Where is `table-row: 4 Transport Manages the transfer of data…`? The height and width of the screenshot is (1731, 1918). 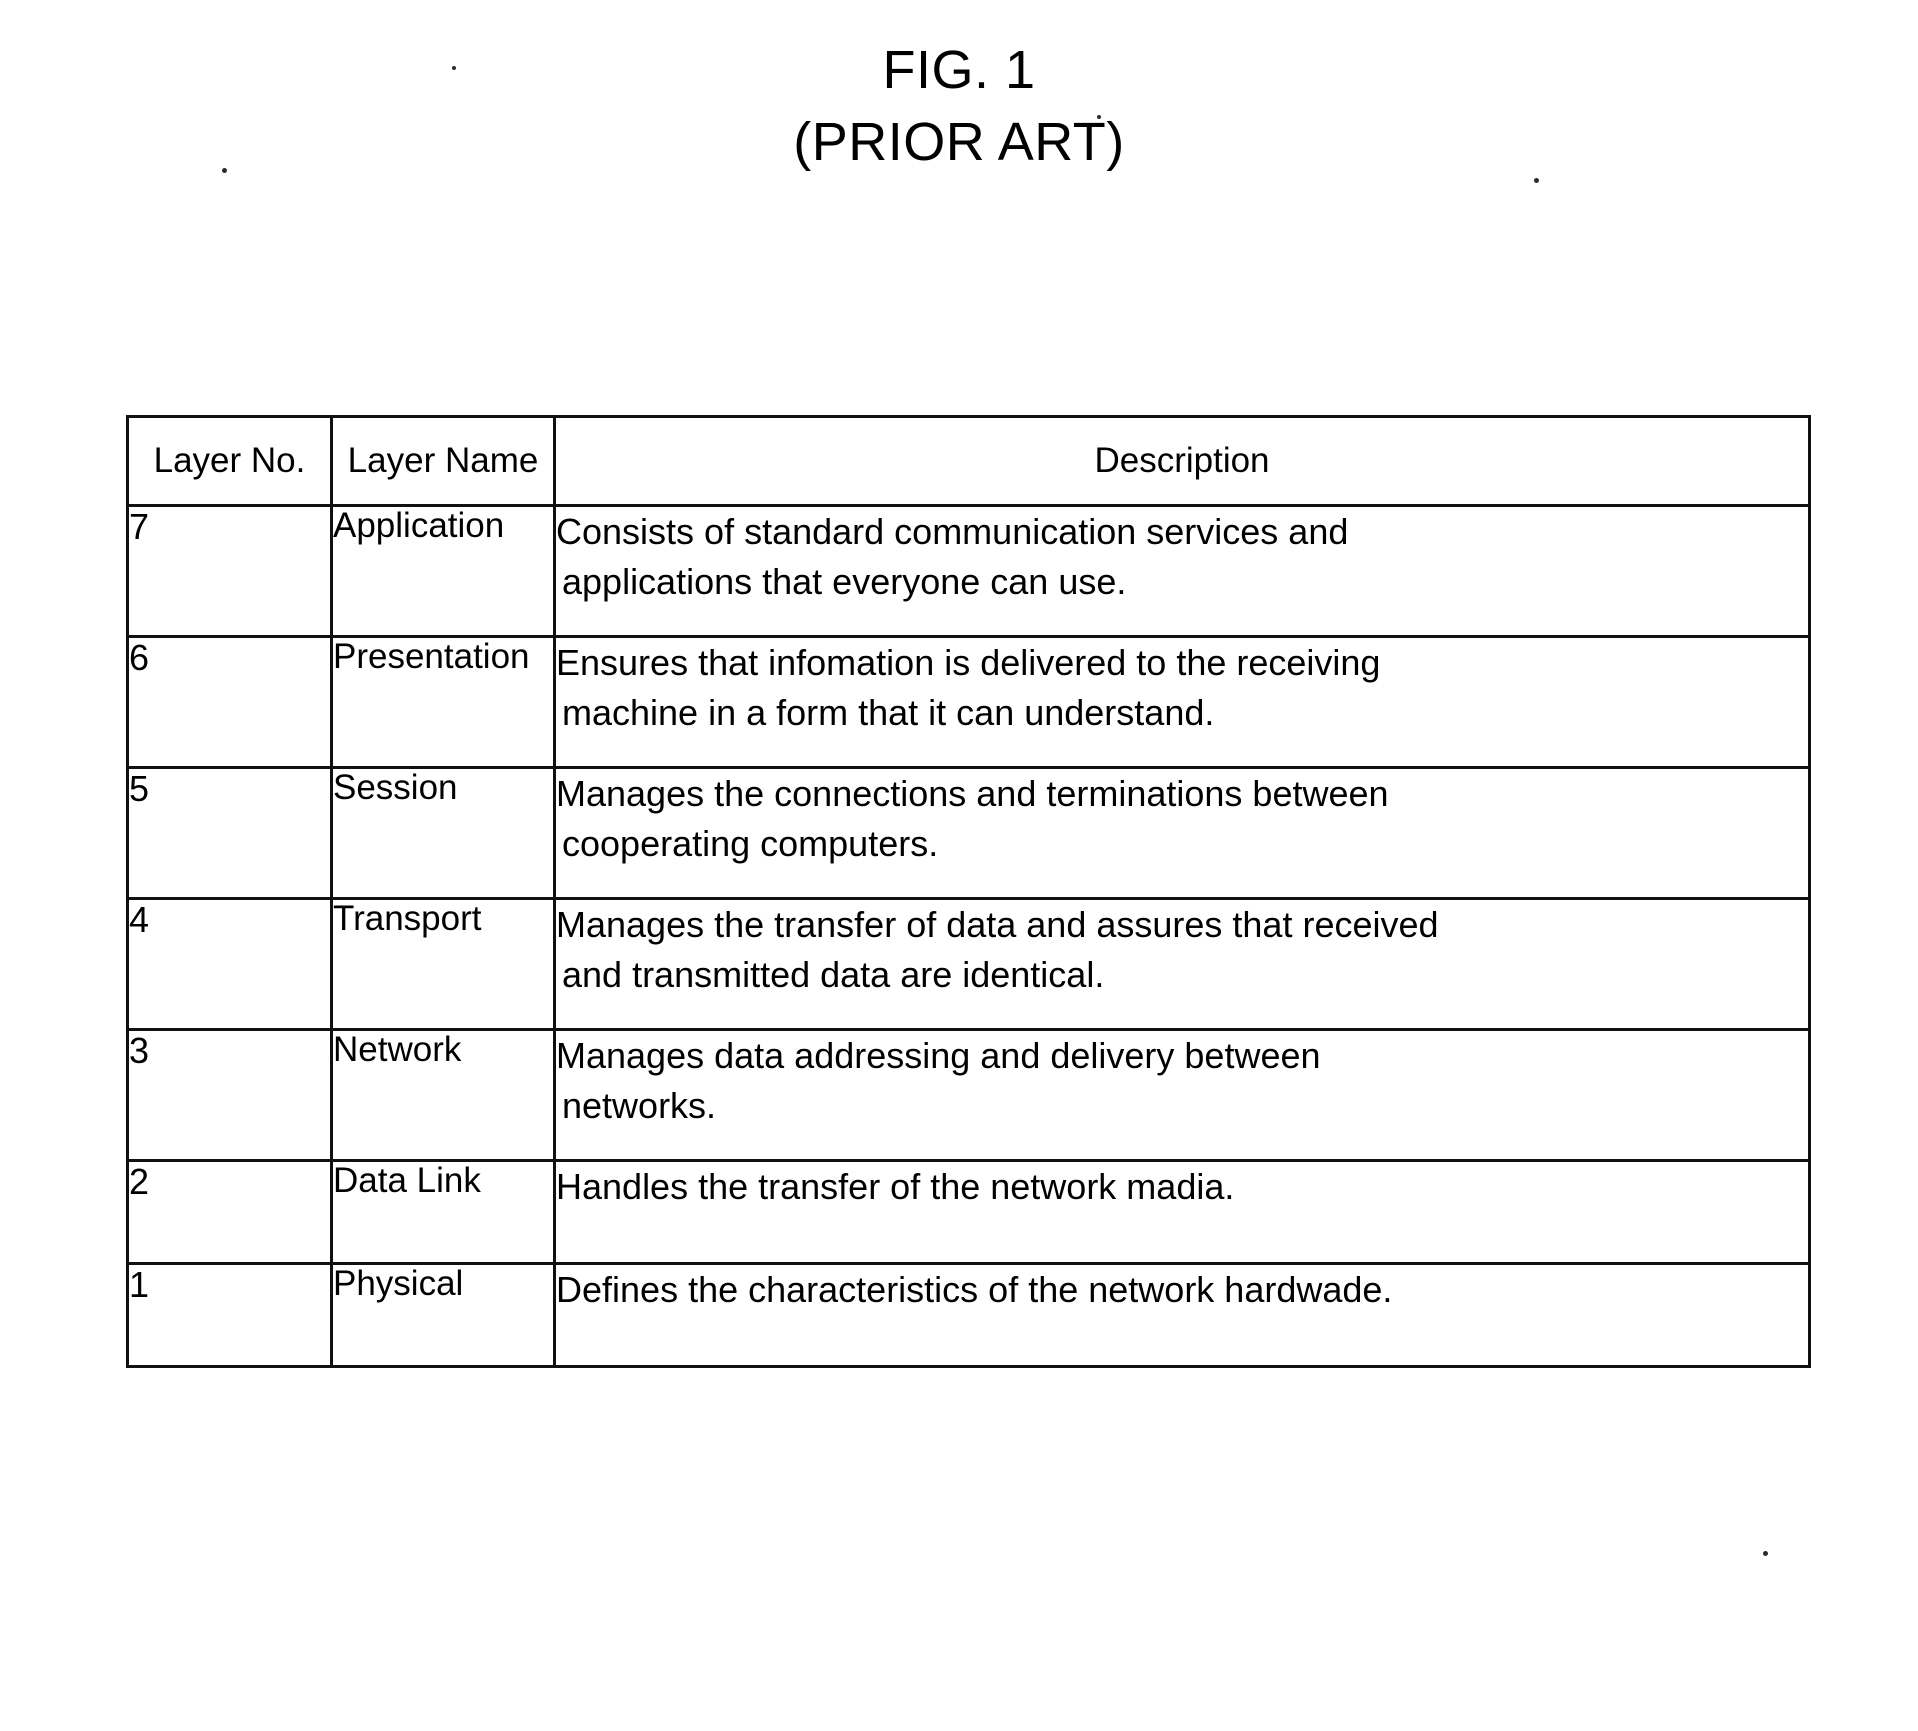 table-row: 4 Transport Manages the transfer of data… is located at coordinates (968, 964).